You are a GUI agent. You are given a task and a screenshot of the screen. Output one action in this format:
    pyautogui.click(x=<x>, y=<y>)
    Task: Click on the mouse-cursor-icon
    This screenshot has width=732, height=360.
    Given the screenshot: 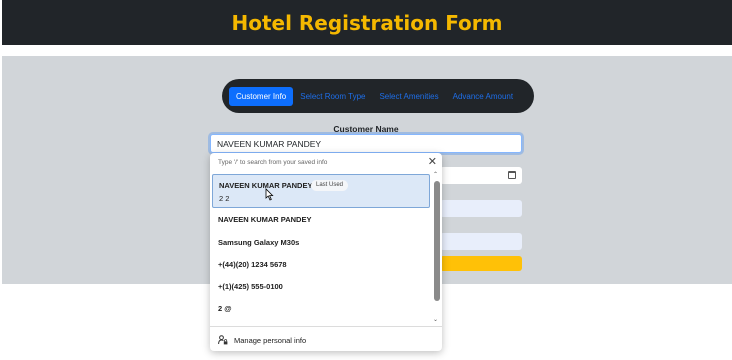 What is the action you would take?
    pyautogui.click(x=269, y=194)
    